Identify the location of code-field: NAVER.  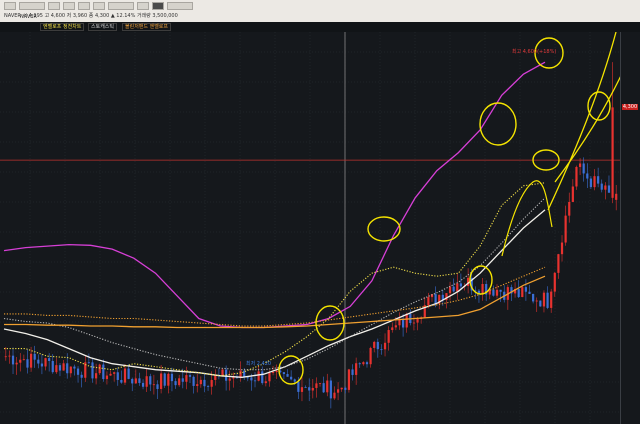
(32, 10).